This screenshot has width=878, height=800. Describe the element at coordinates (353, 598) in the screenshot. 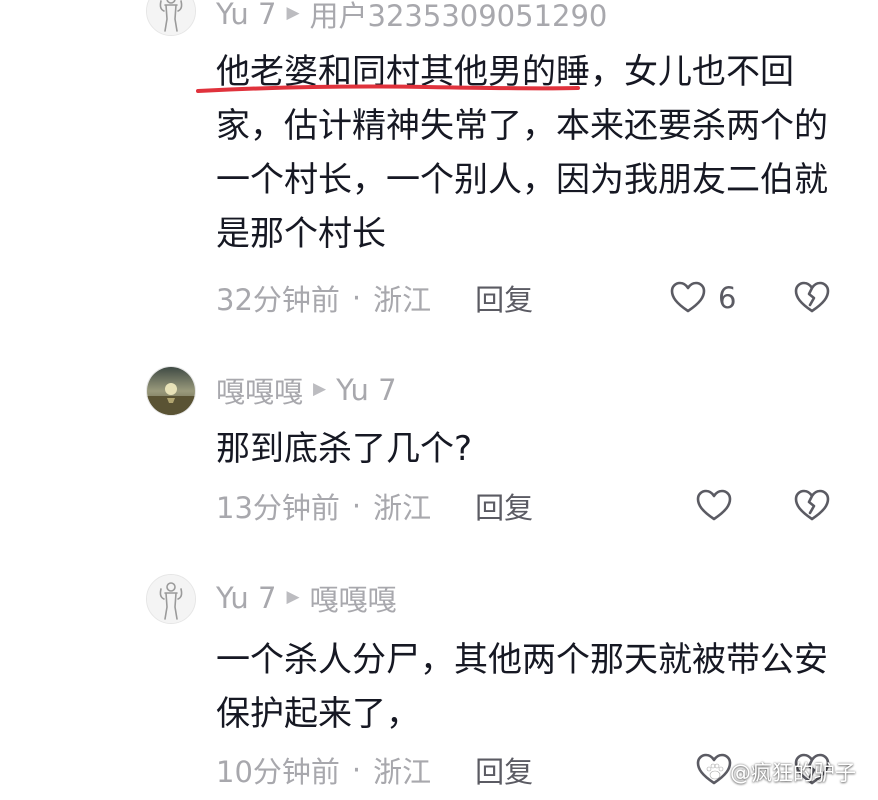

I see `reply-to-username: 嘎嘎嘎` at that location.